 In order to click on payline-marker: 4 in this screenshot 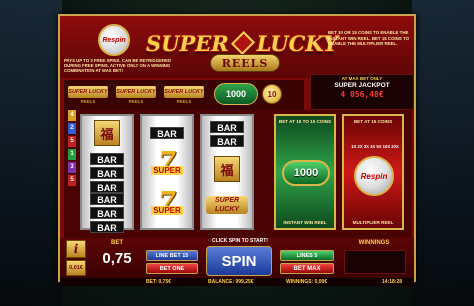, I will do `click(72, 115)`.